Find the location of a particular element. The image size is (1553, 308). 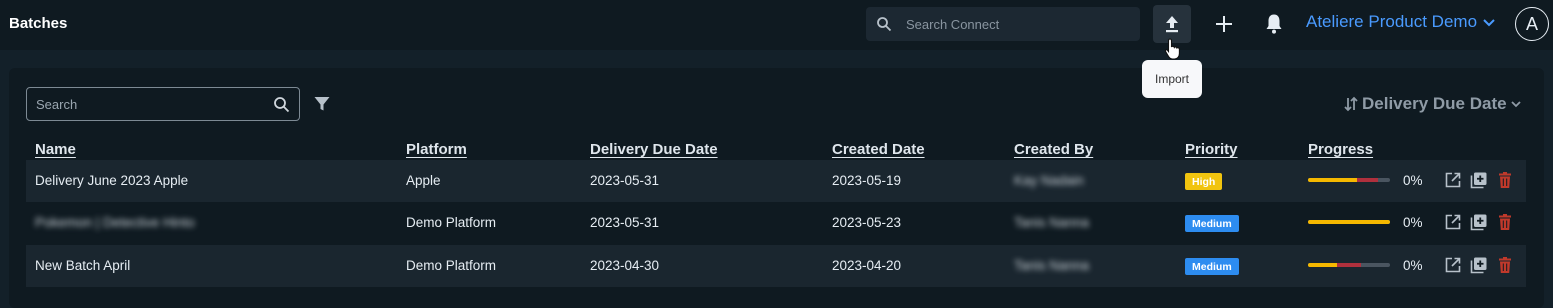

global-search is located at coordinates (1003, 24).